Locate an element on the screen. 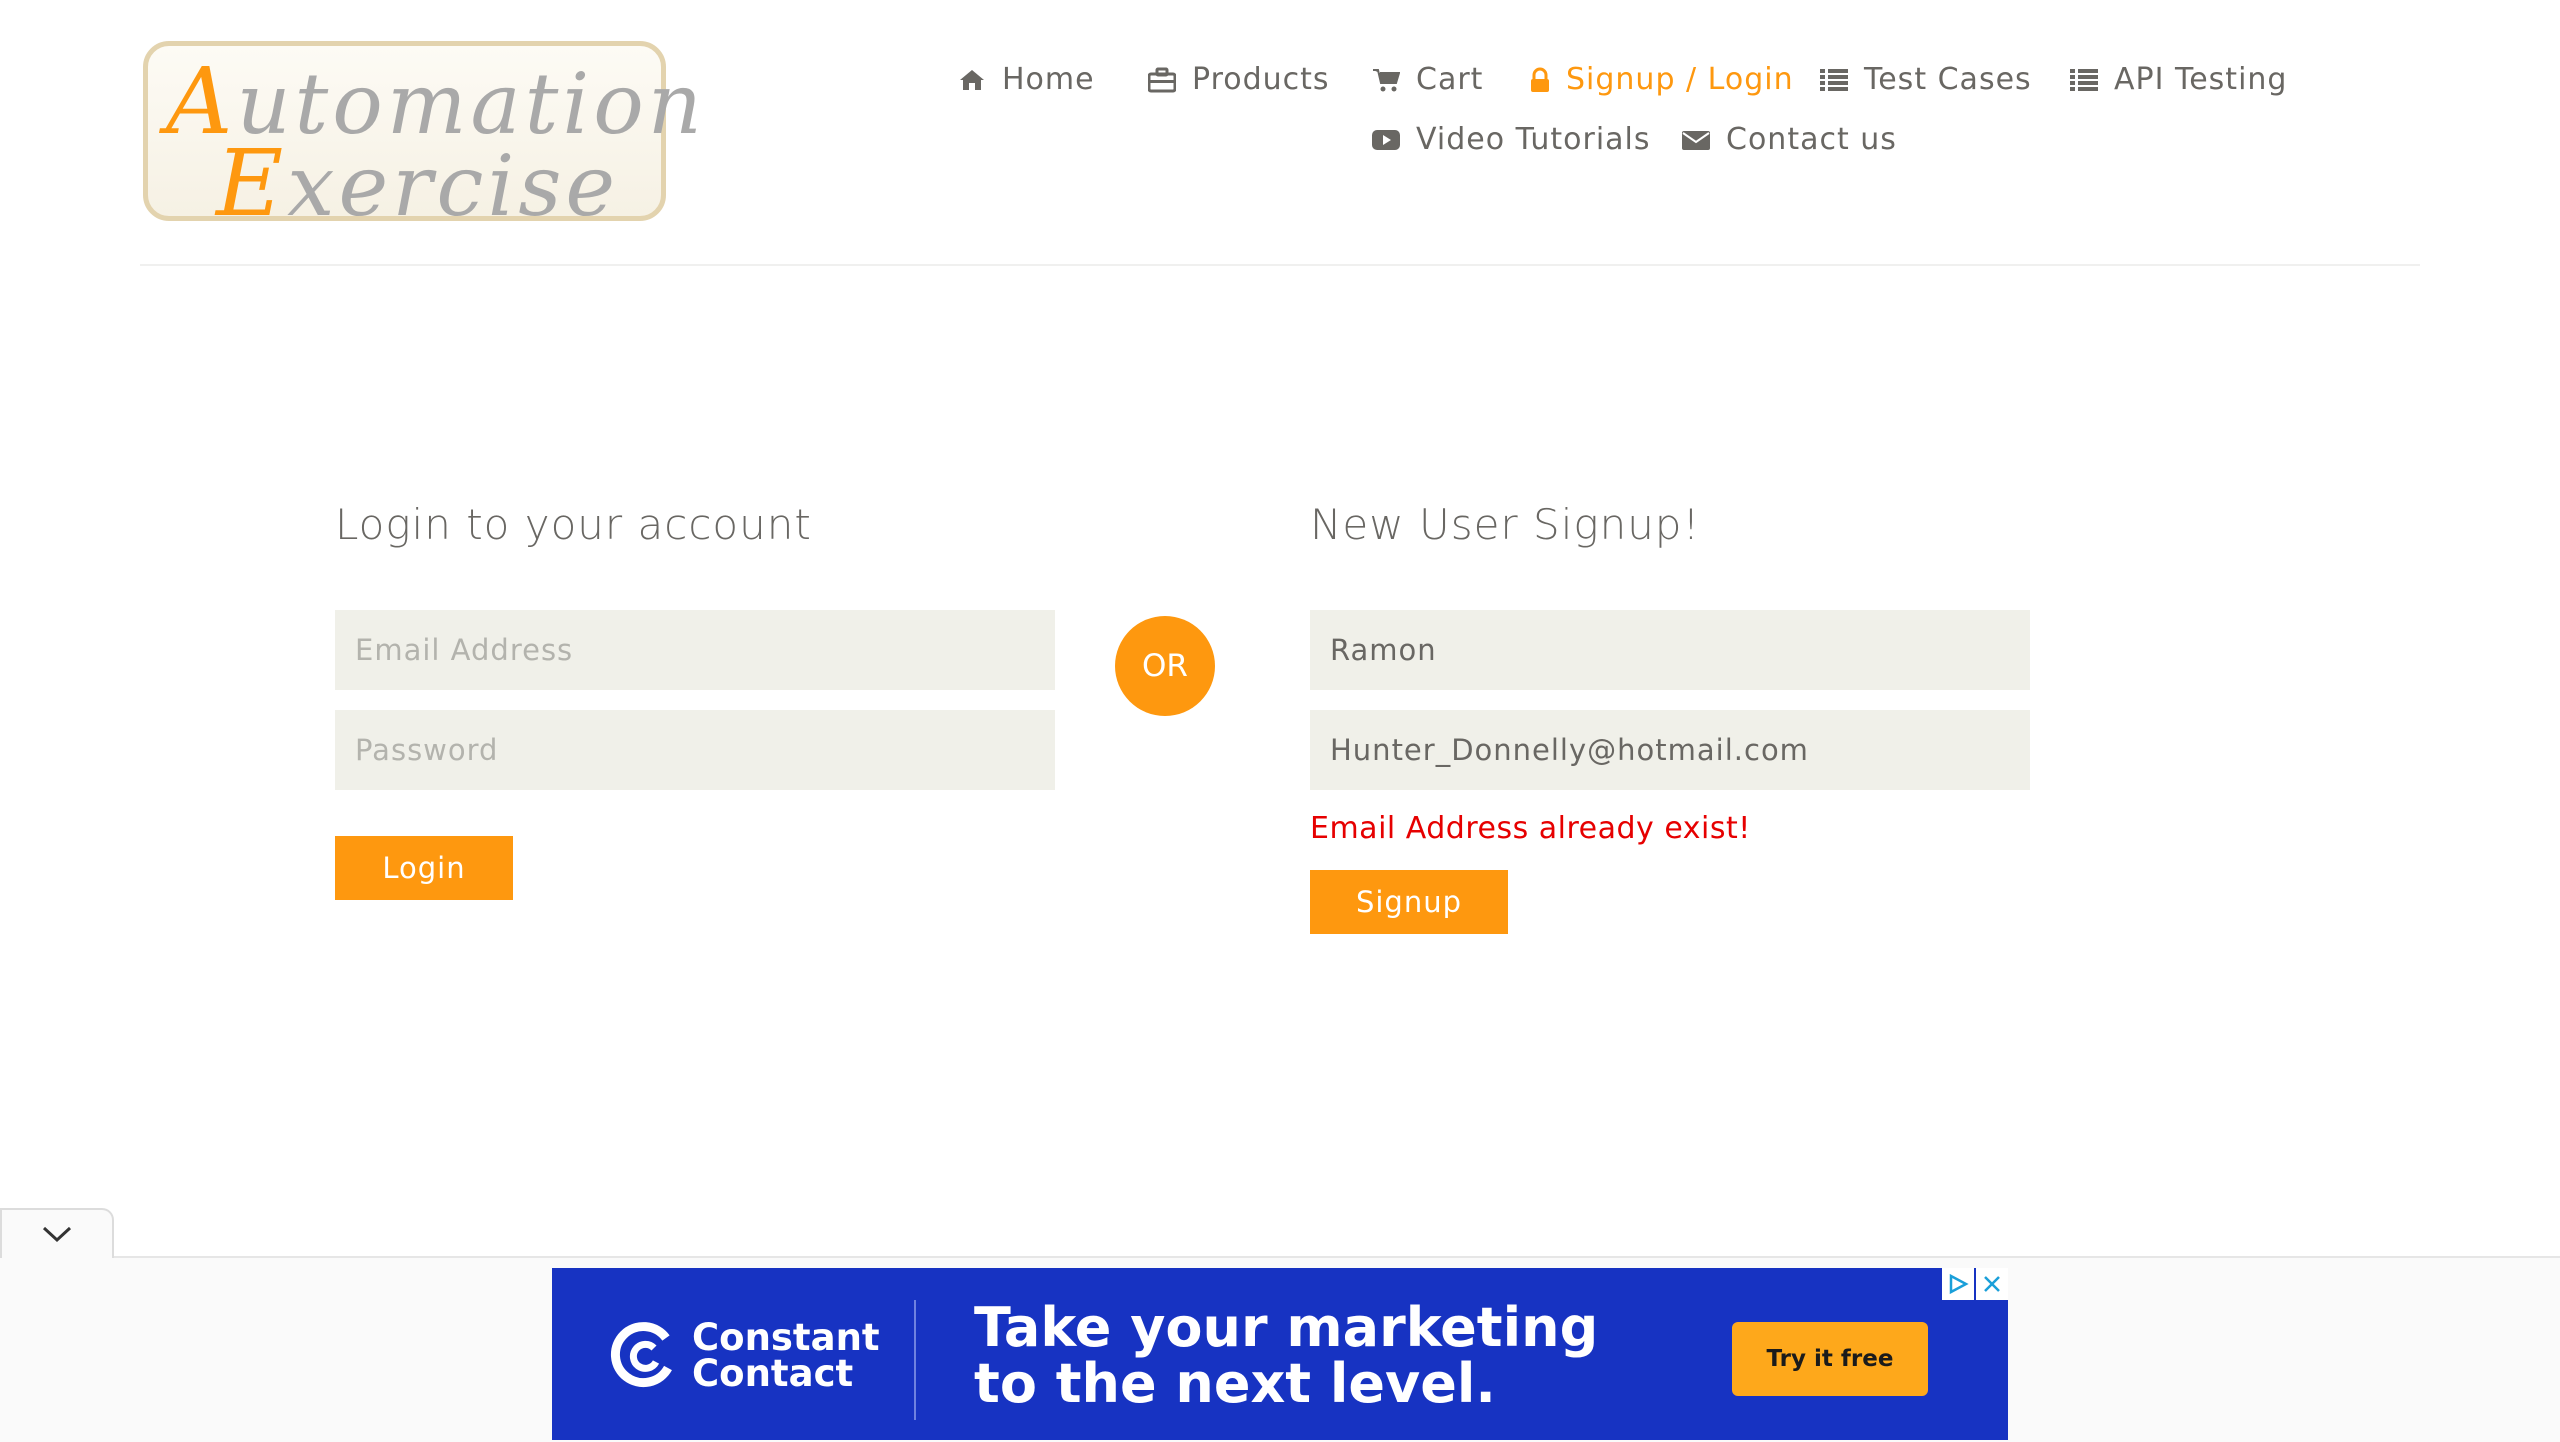  envelope-icon is located at coordinates (1696, 140).